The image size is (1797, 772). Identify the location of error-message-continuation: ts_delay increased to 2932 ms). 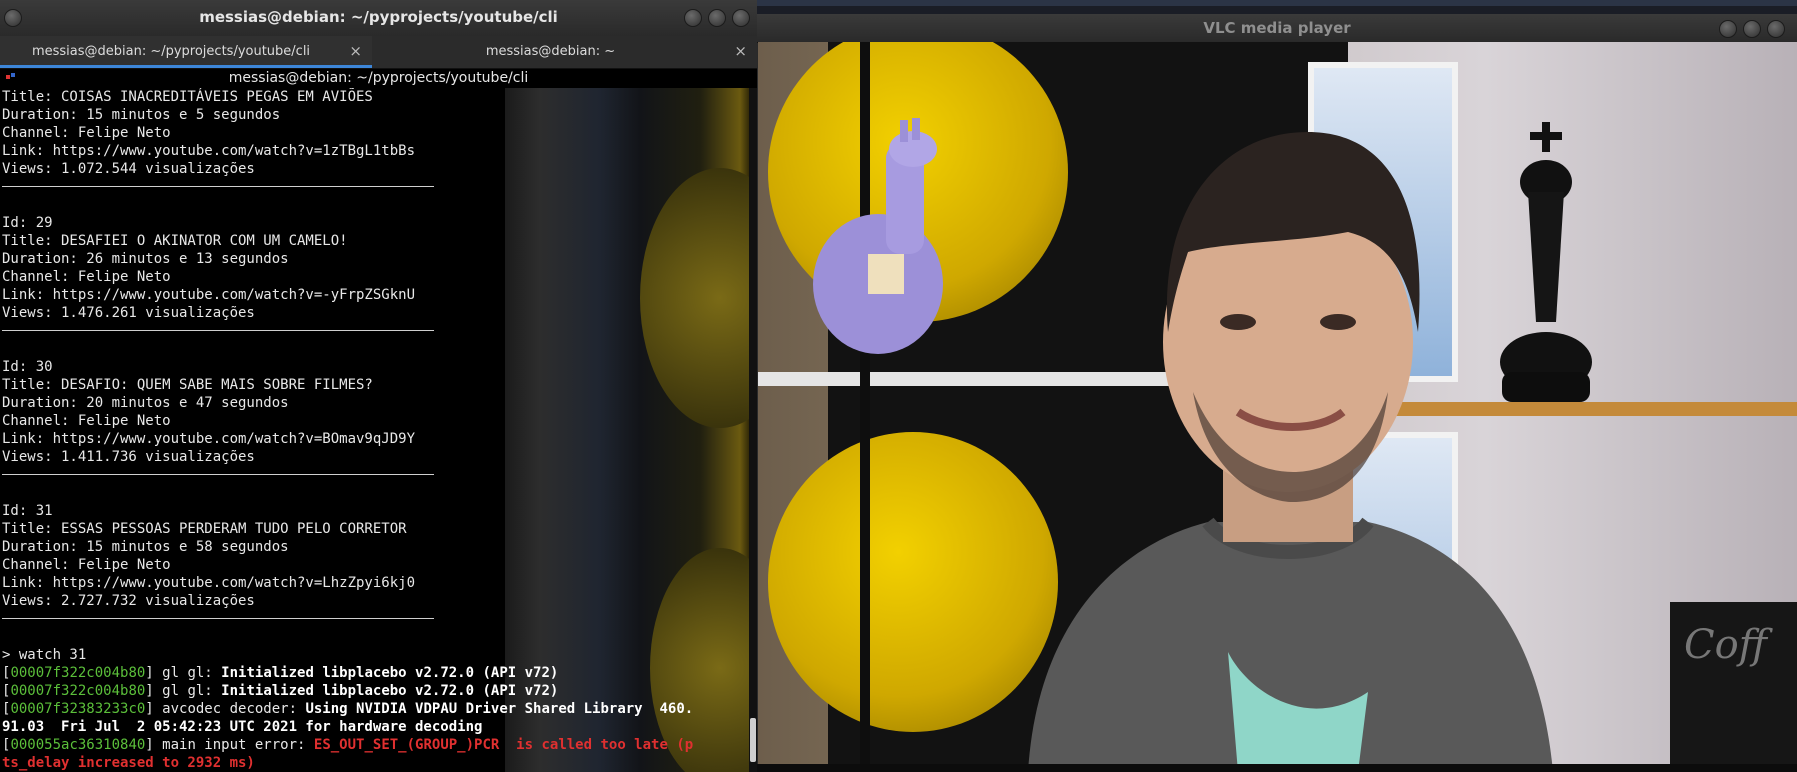
(128, 763).